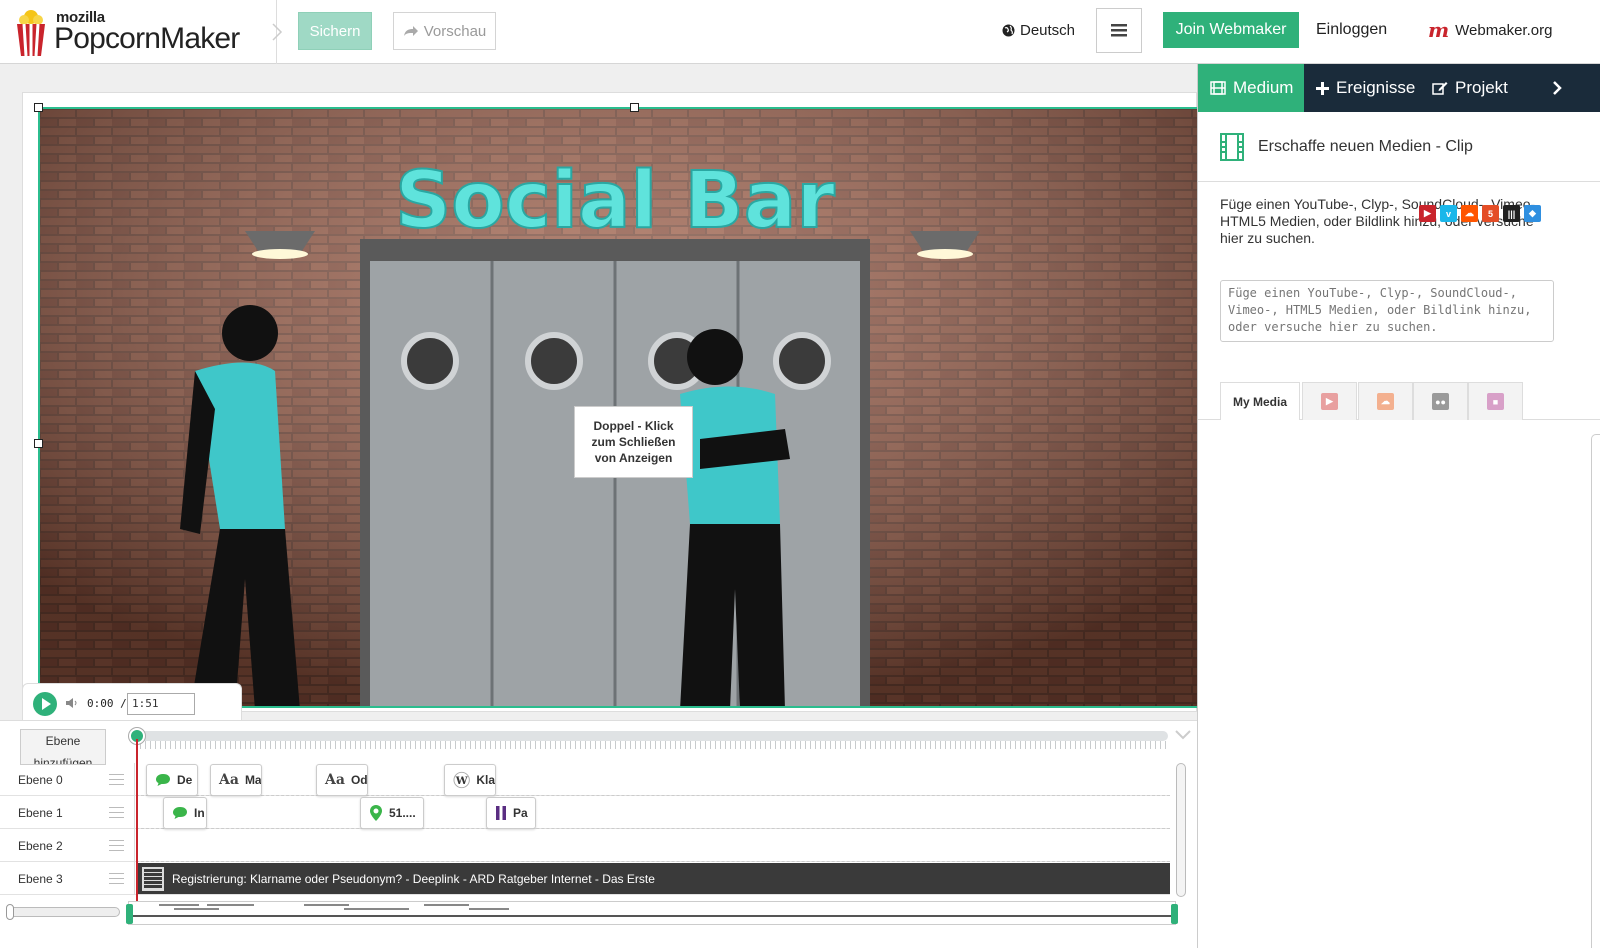 The width and height of the screenshot is (1600, 948). Describe the element at coordinates (67, 845) in the screenshot. I see `layer-label-2: Ebene 2` at that location.